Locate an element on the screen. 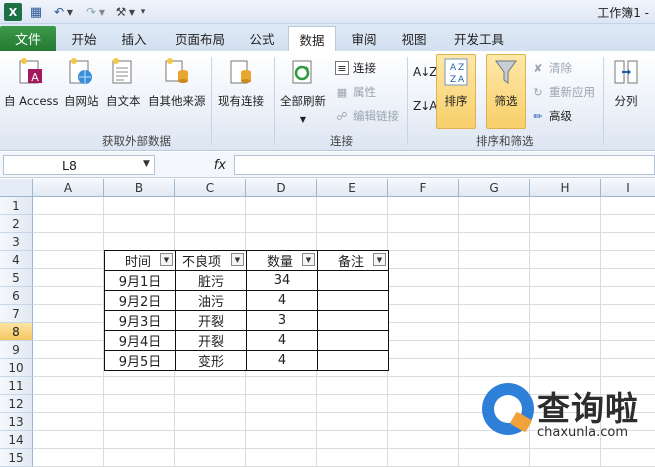 The image size is (655, 467). group-label-get-external: 获取外部数据 is located at coordinates (136, 141).